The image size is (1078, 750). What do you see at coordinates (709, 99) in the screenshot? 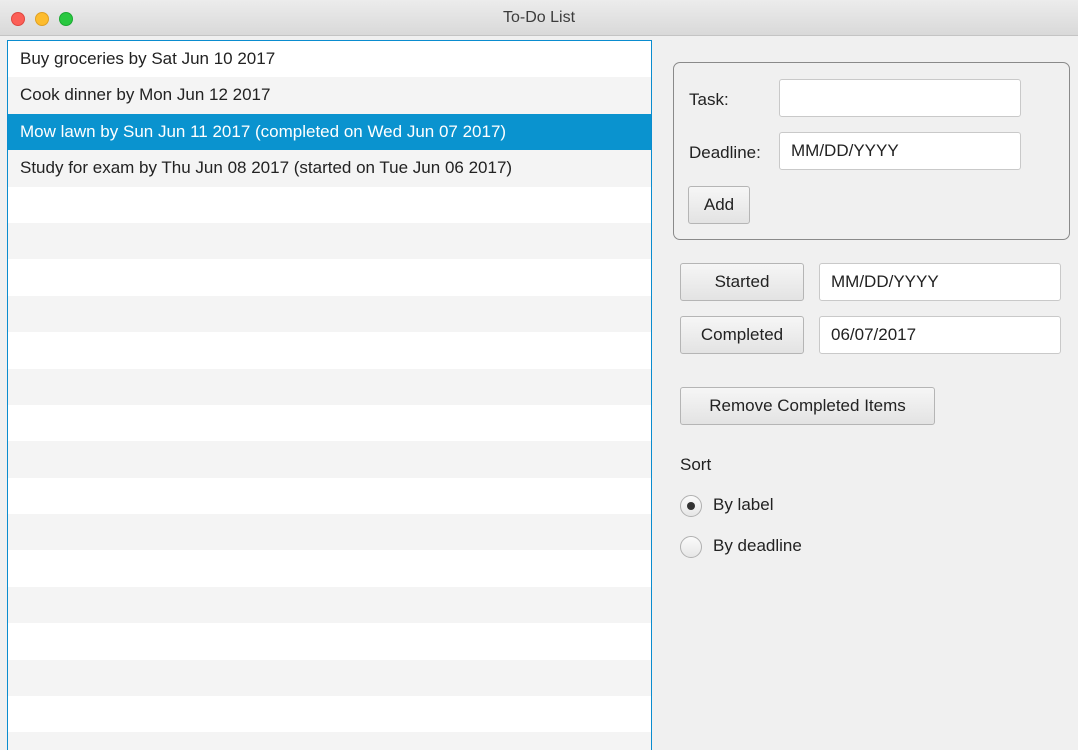
I see `task-label: Task:` at bounding box center [709, 99].